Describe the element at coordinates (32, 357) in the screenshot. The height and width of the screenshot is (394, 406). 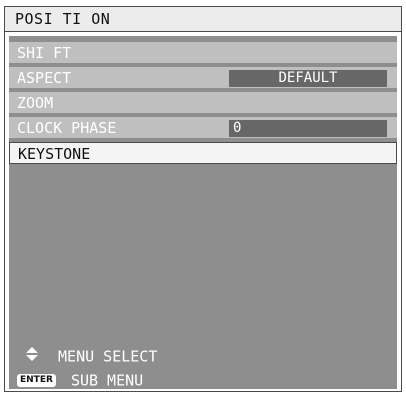
I see `up-down-arrow-icon` at that location.